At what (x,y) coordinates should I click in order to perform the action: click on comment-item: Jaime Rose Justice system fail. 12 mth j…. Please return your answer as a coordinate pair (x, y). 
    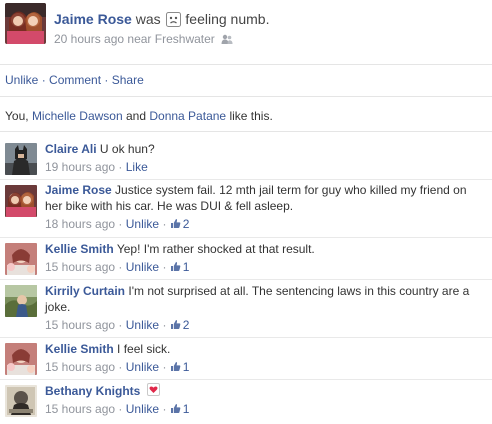
    Looking at the image, I should click on (246, 209).